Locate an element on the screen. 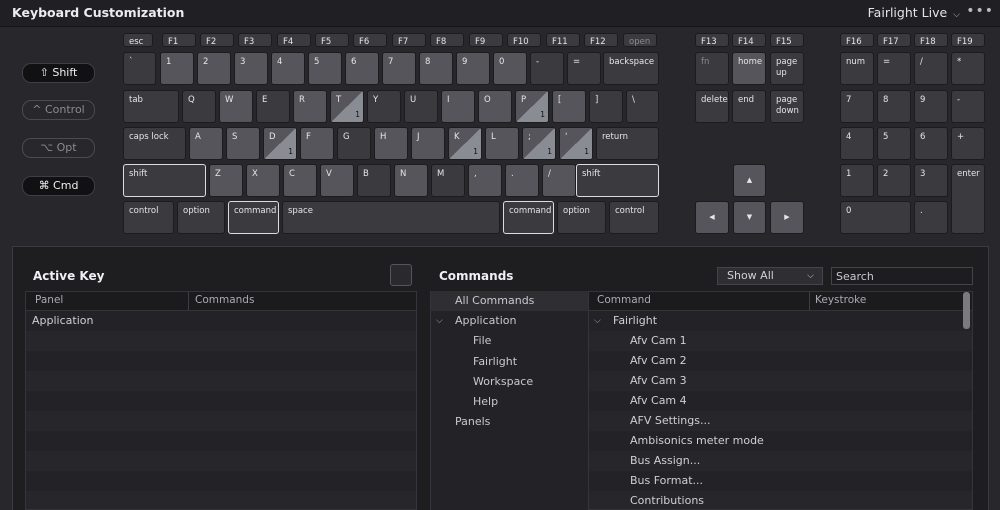  key-f5: F5 is located at coordinates (332, 40).